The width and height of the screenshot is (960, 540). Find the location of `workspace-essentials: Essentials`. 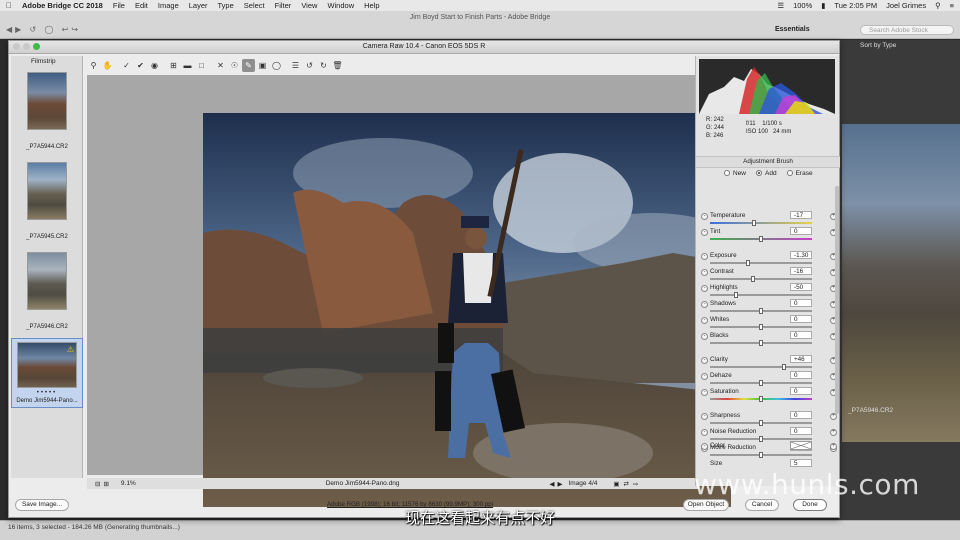

workspace-essentials: Essentials is located at coordinates (792, 29).